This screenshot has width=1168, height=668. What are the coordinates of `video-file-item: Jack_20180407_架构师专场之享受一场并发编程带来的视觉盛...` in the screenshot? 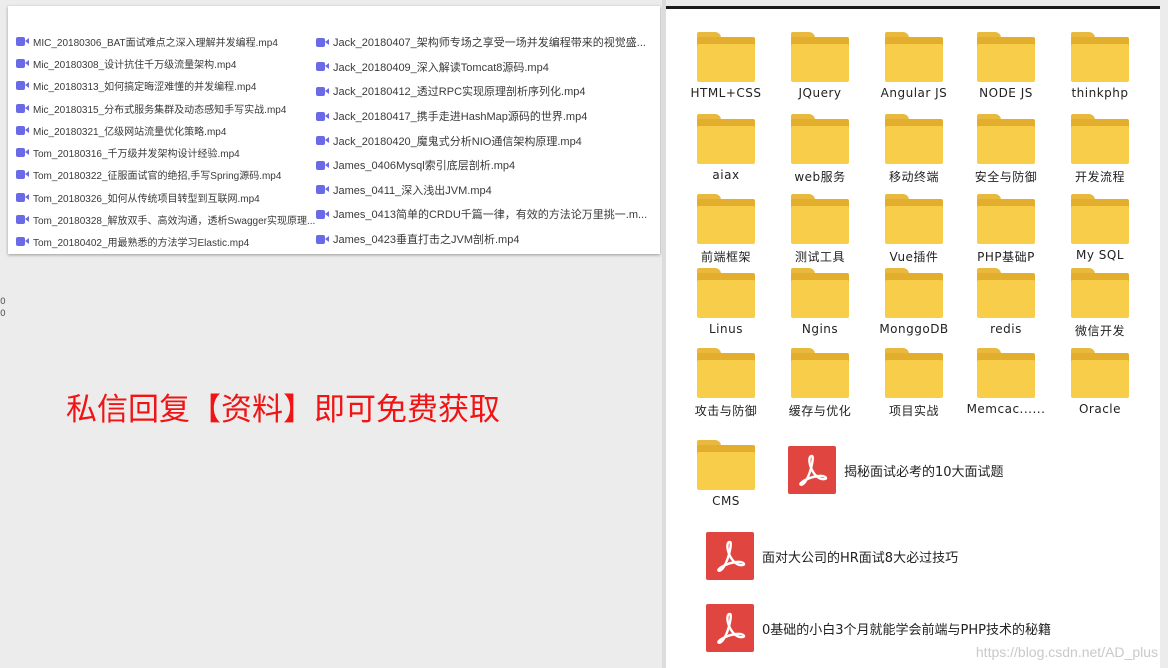 It's located at (486, 42).